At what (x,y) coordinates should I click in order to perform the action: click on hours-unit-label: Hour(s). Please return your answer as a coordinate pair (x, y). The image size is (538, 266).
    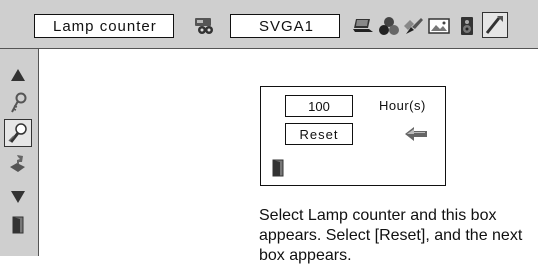
    Looking at the image, I should click on (402, 105).